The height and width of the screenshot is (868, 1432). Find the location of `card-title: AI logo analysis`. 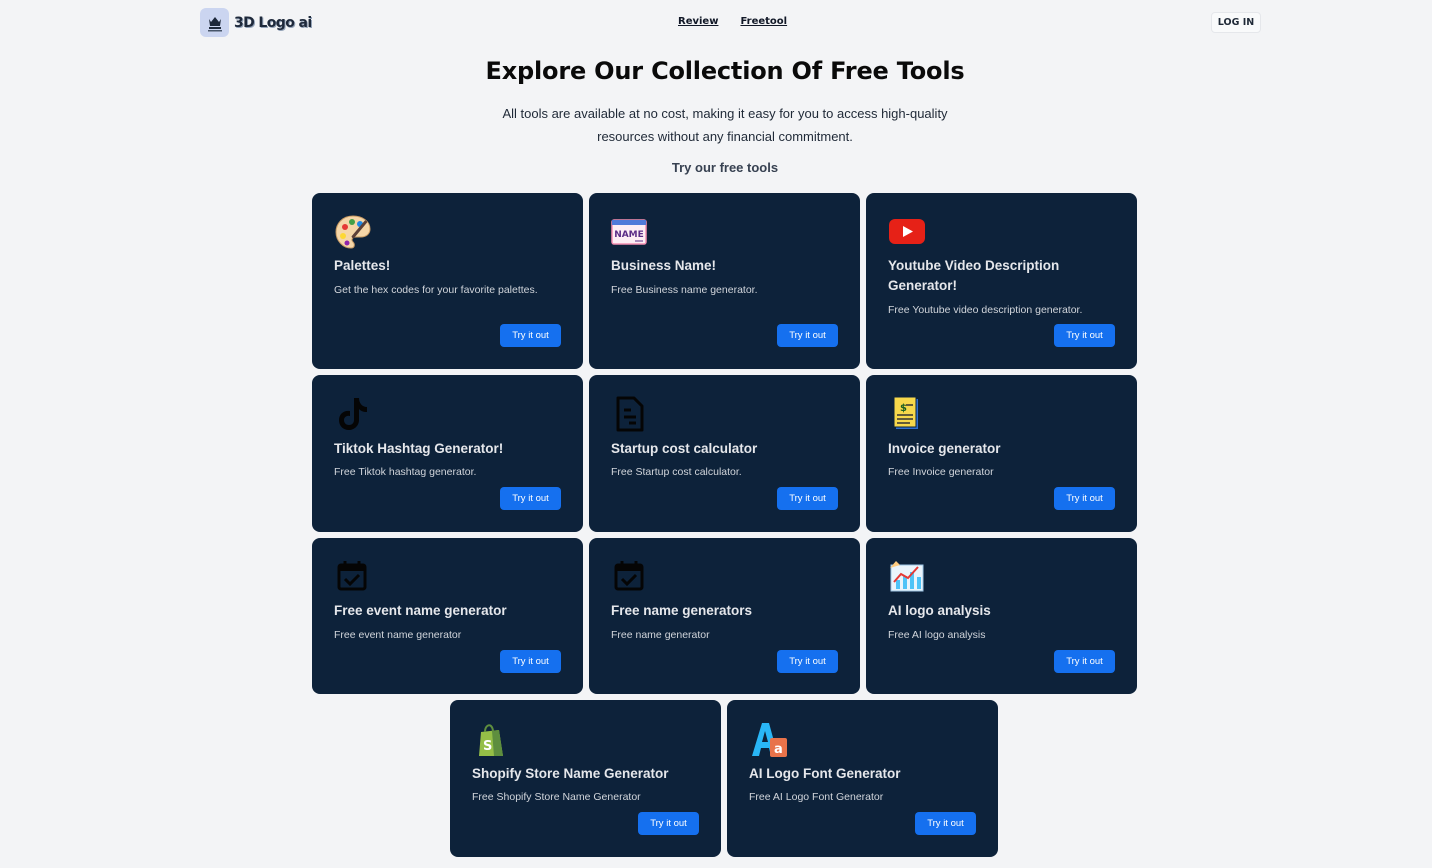

card-title: AI logo analysis is located at coordinates (939, 610).